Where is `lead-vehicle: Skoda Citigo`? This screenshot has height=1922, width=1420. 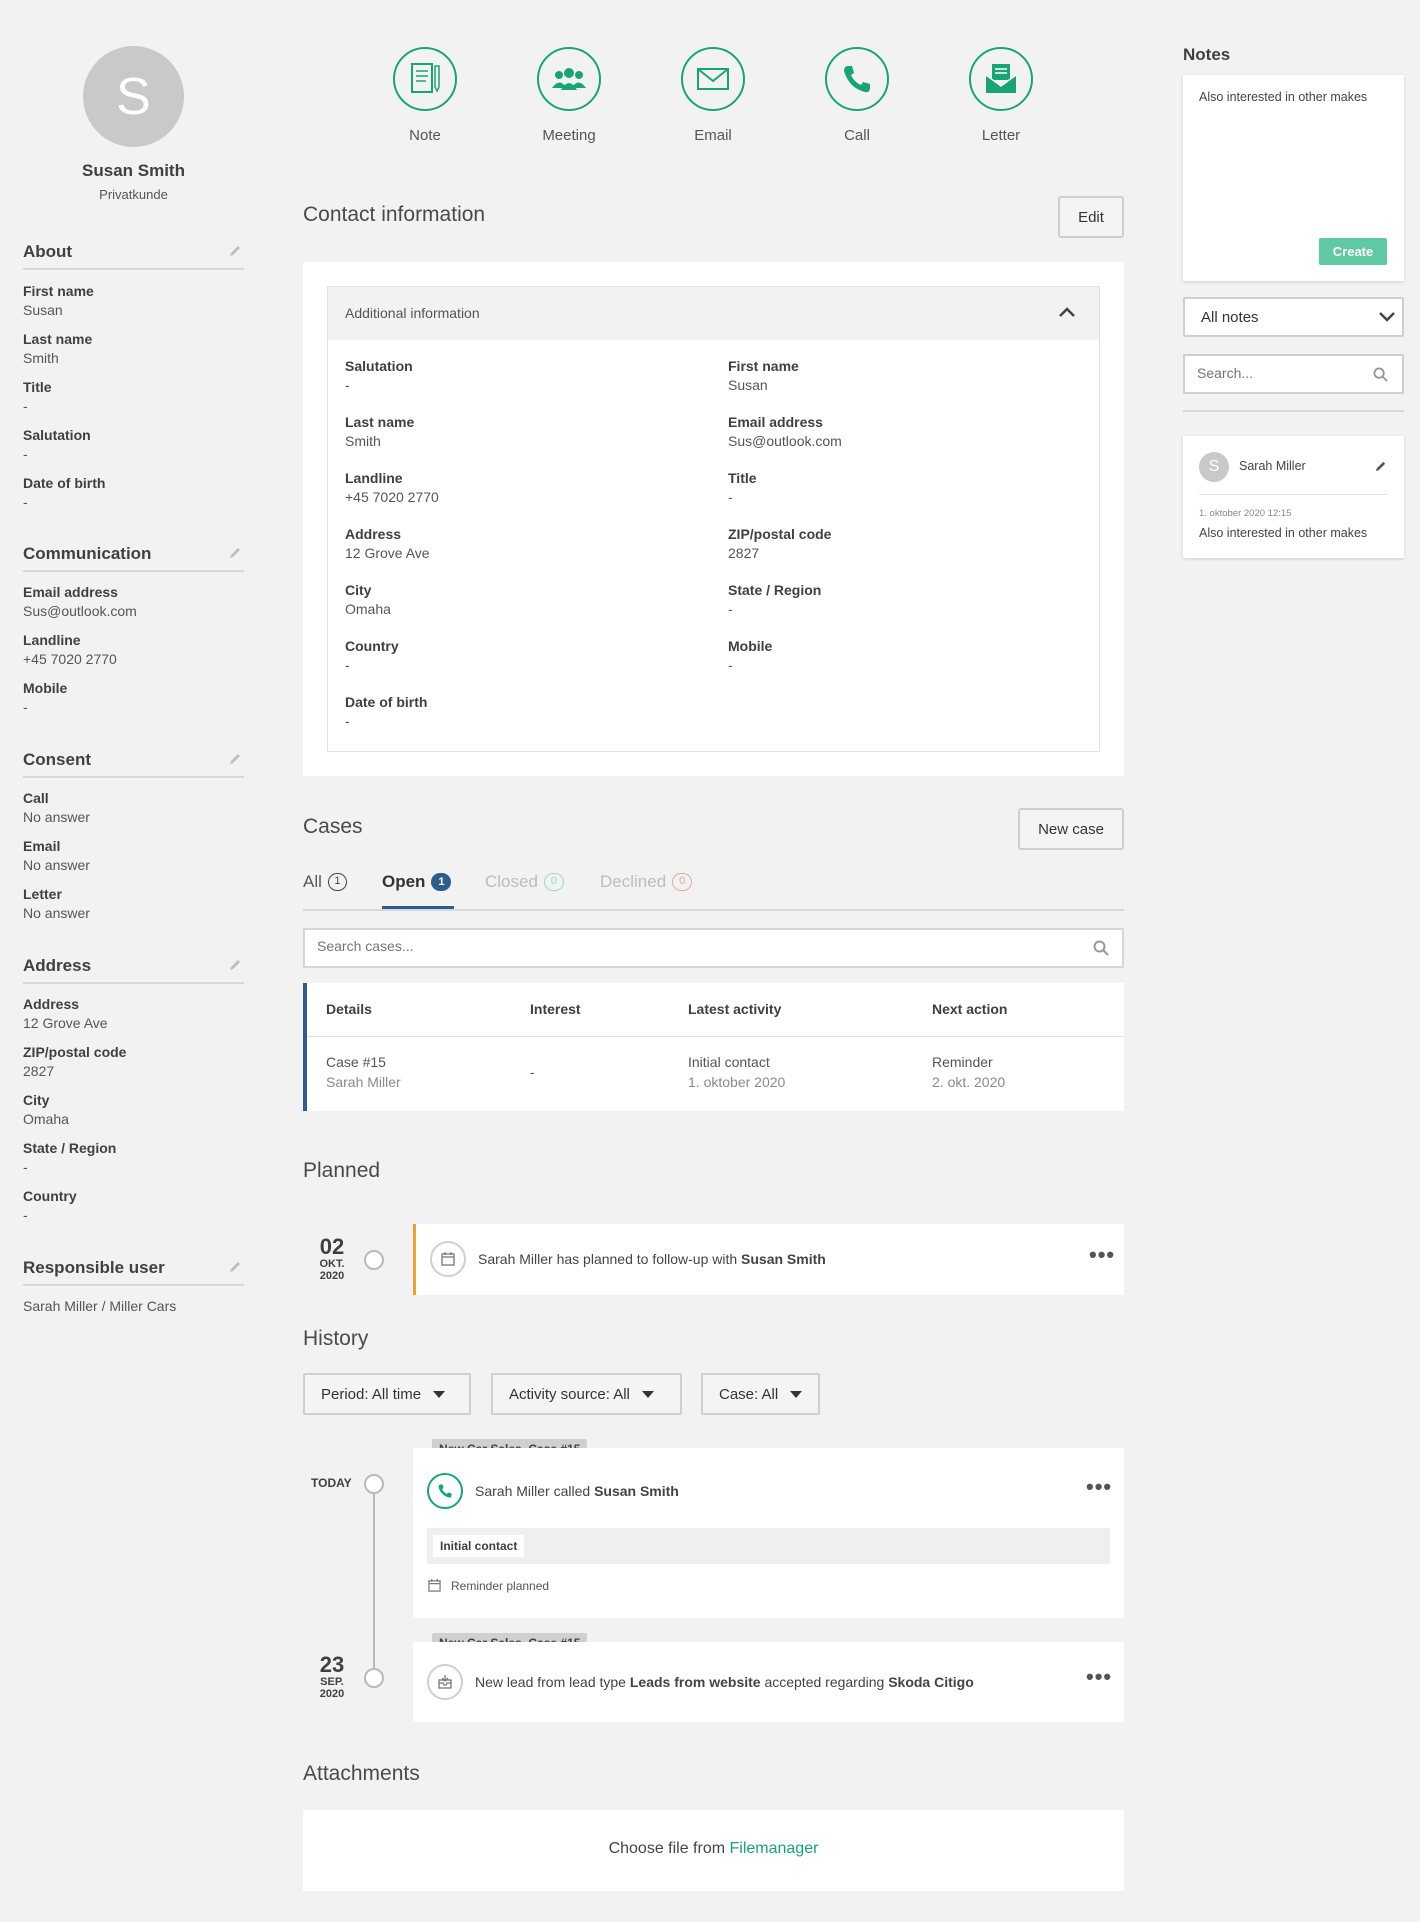 lead-vehicle: Skoda Citigo is located at coordinates (931, 1682).